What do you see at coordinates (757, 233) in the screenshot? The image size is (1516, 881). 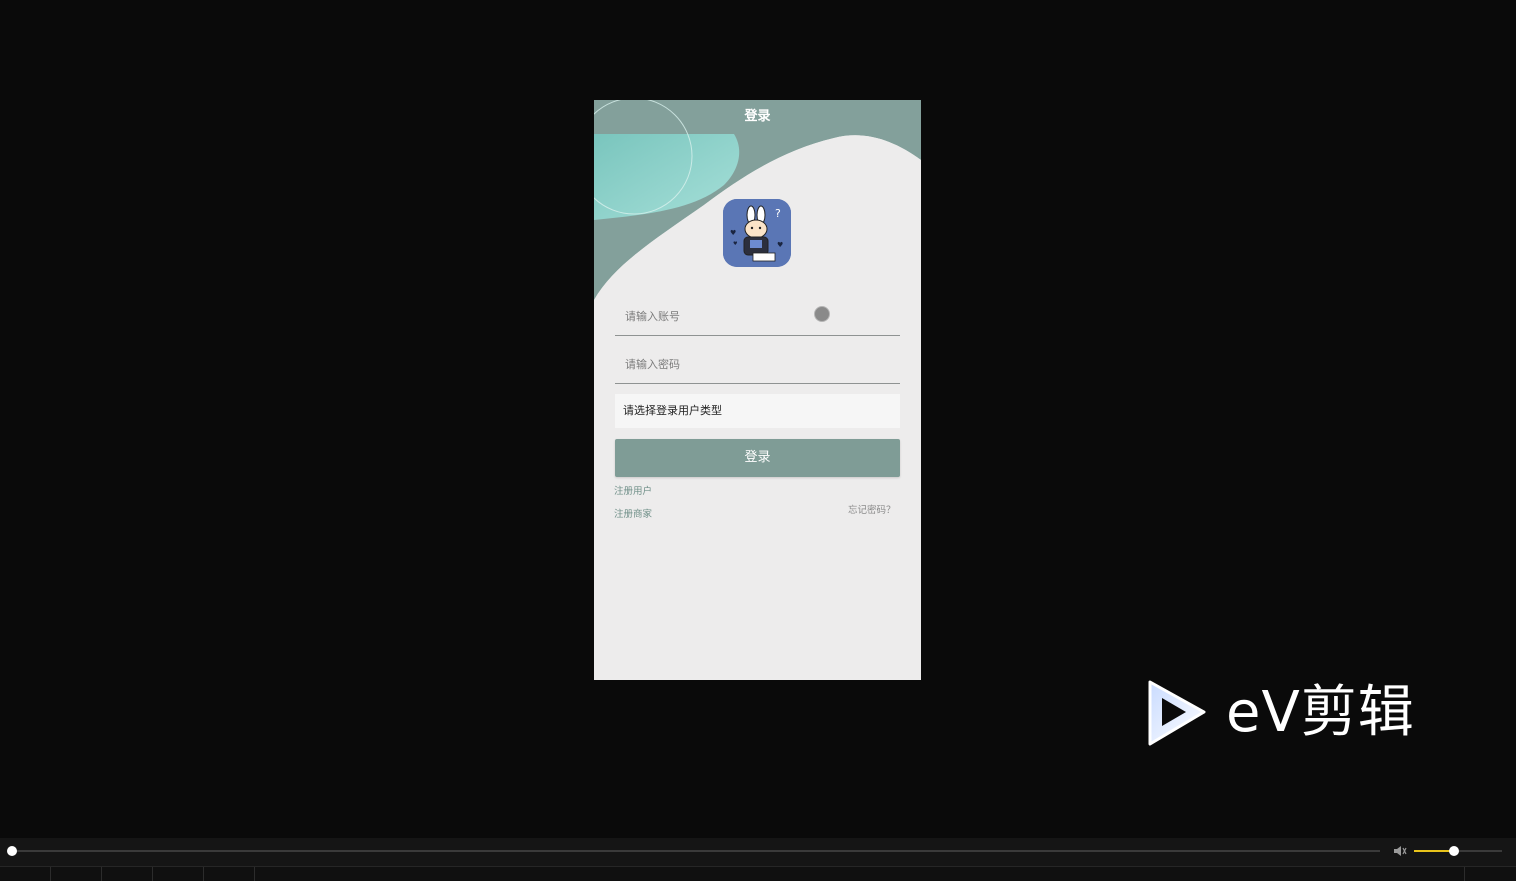 I see `bunny-avatar-icon: ? ♥ ♥ ♥` at bounding box center [757, 233].